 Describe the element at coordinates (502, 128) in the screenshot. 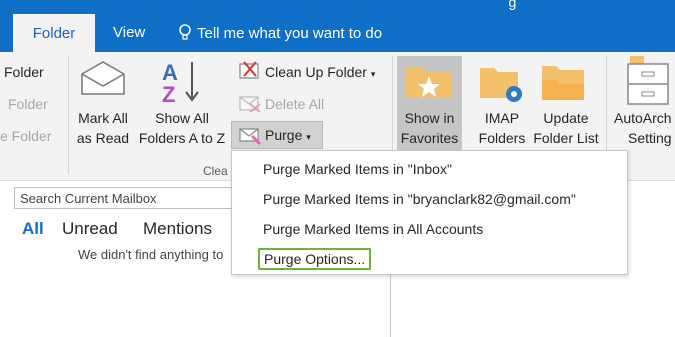

I see `imap-folders-button: IMAP Folders` at that location.